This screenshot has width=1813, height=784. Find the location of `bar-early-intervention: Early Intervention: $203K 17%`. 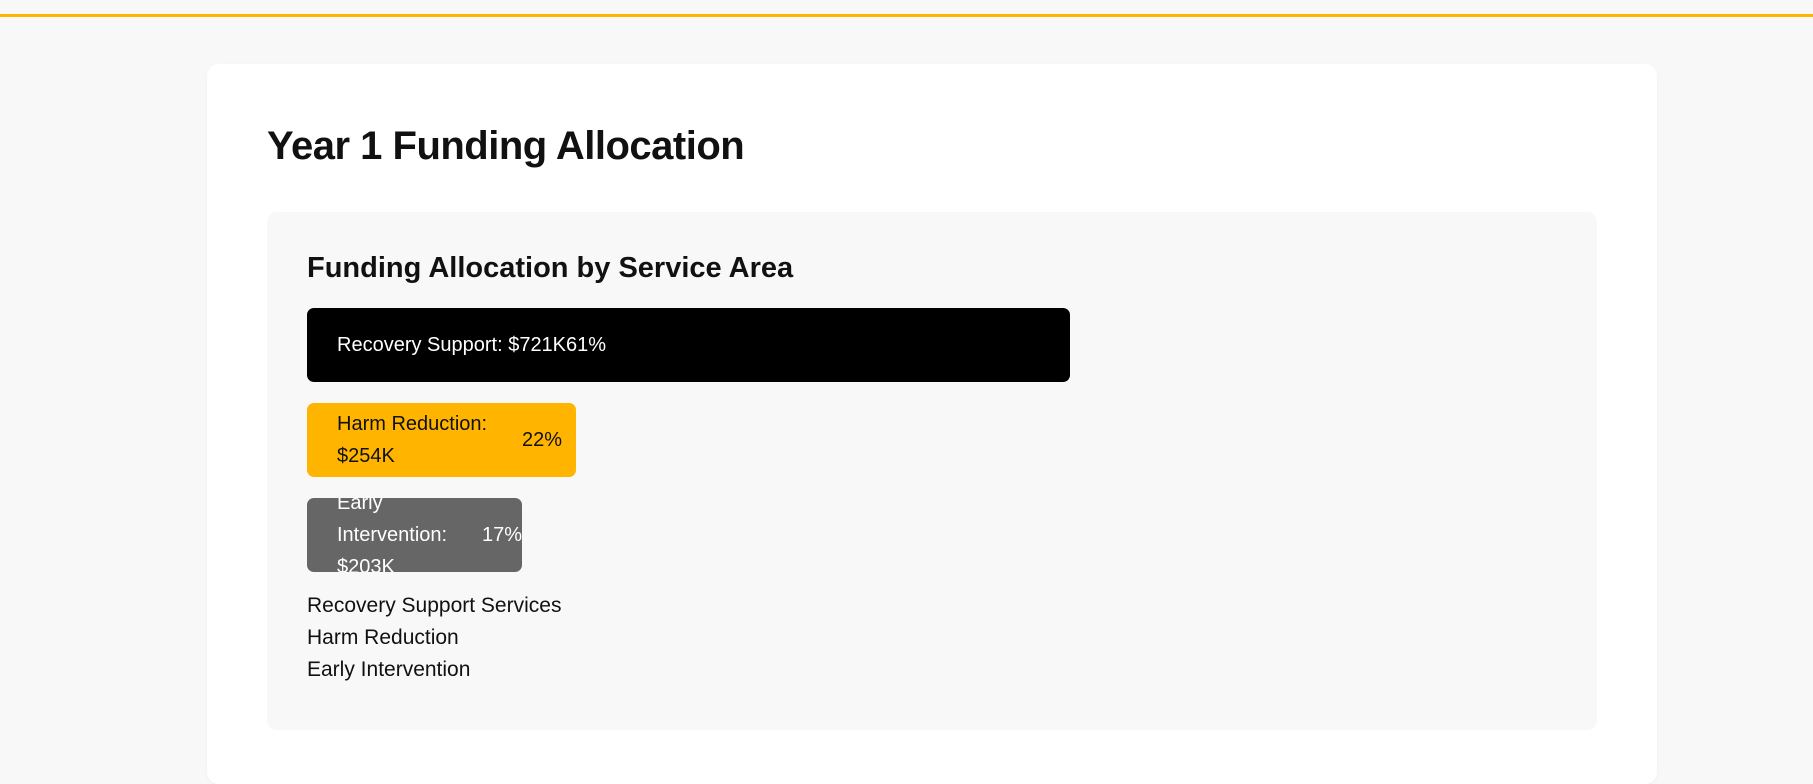

bar-early-intervention: Early Intervention: $203K 17% is located at coordinates (414, 535).